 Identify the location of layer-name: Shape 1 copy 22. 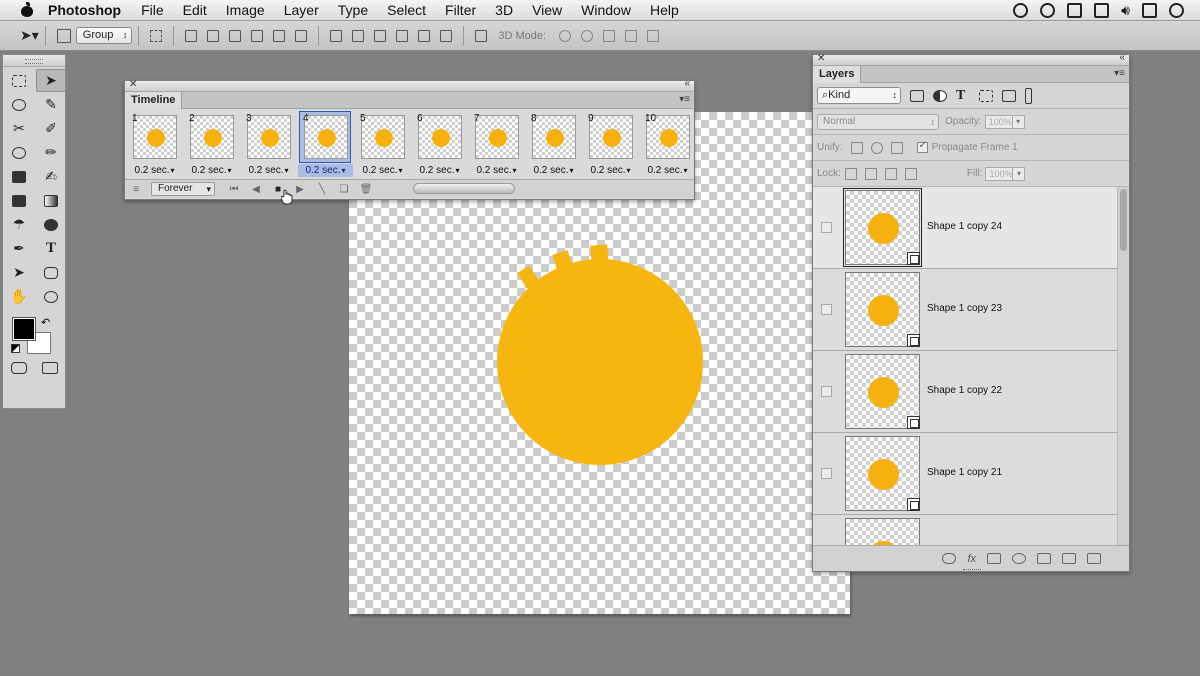
(964, 390).